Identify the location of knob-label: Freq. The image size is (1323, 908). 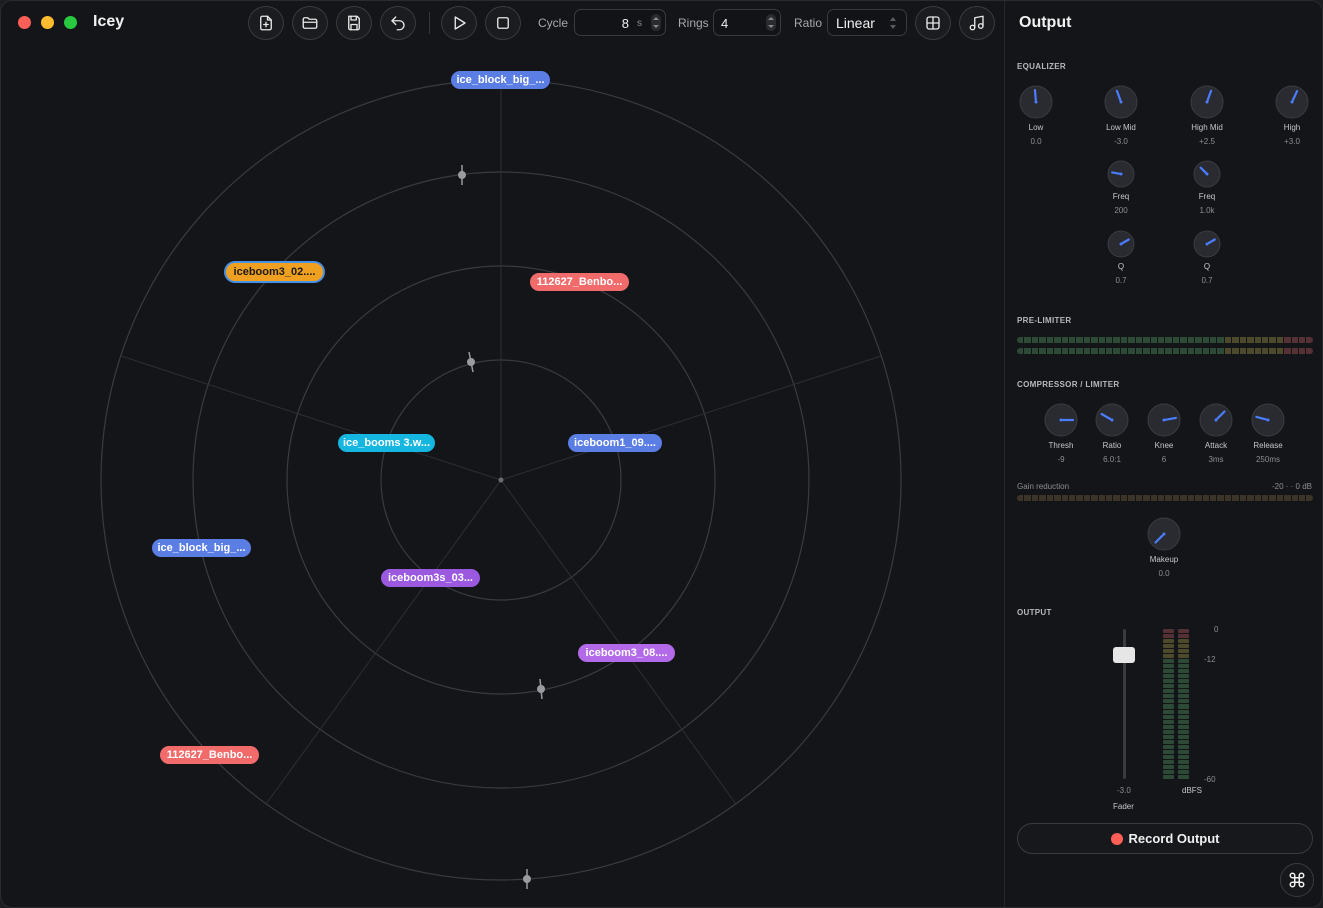
(1207, 196).